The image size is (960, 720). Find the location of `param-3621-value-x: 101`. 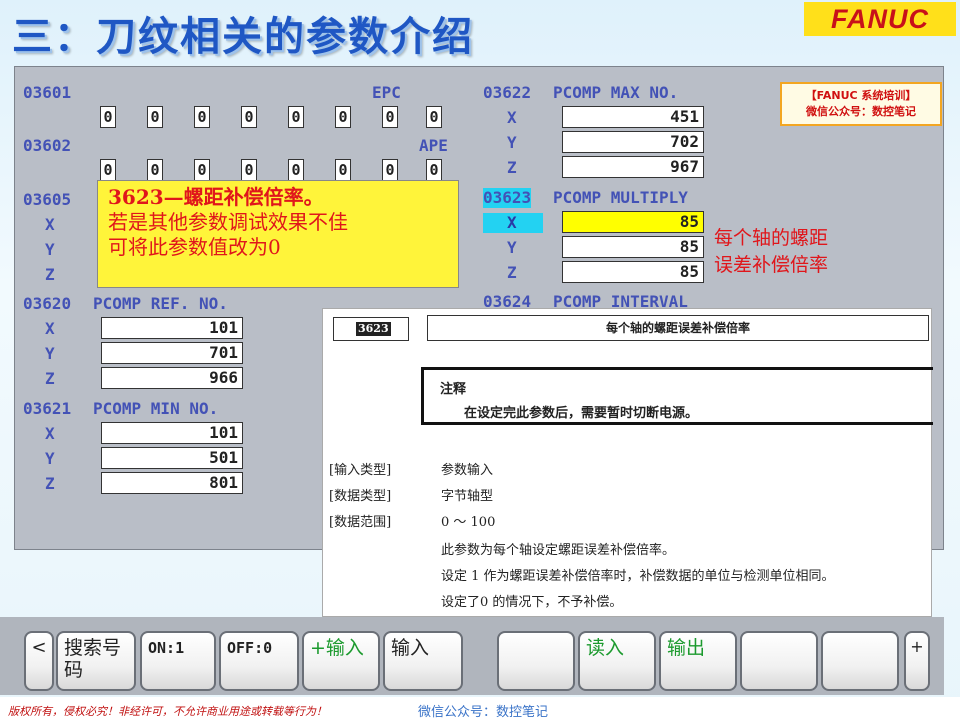

param-3621-value-x: 101 is located at coordinates (172, 433).